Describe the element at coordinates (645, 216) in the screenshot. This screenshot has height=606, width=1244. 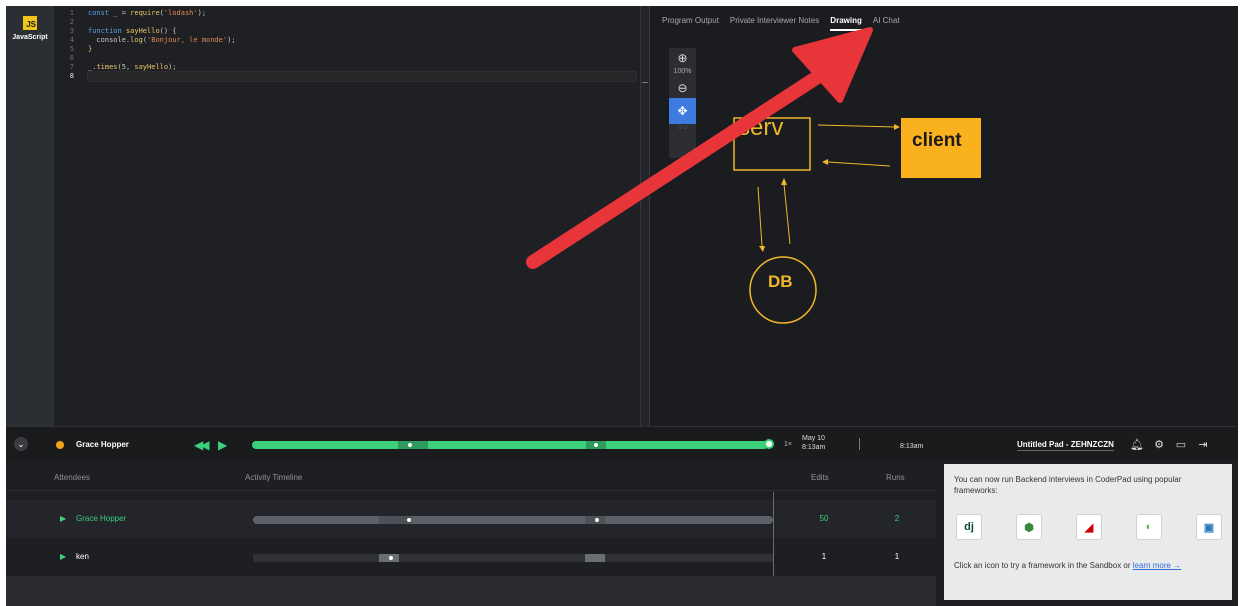
I see `pane-splitter` at that location.